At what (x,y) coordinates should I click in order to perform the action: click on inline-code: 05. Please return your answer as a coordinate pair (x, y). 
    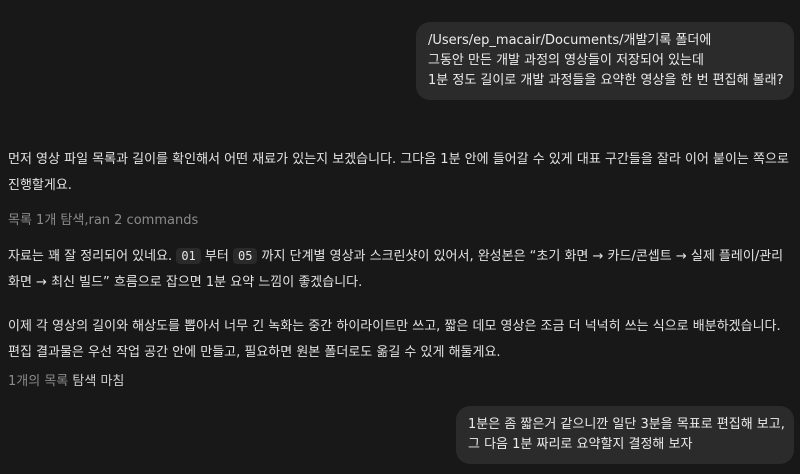
    Looking at the image, I should click on (245, 256).